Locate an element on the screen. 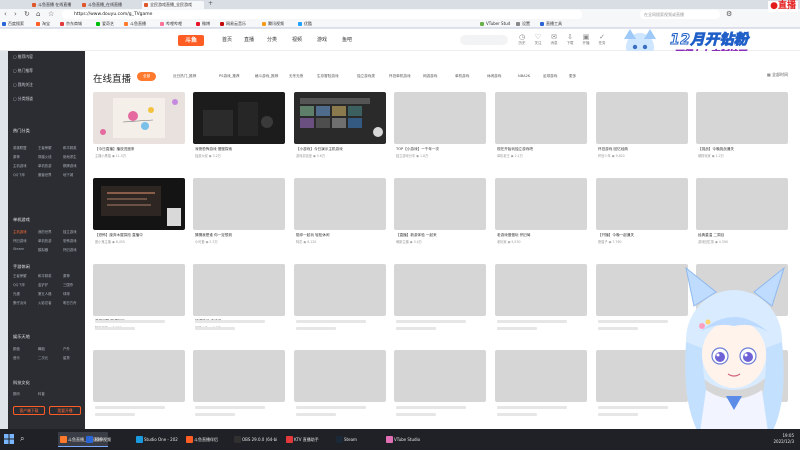 The image size is (800, 450). sidebar-link: 棋牌游戏 is located at coordinates (70, 165).